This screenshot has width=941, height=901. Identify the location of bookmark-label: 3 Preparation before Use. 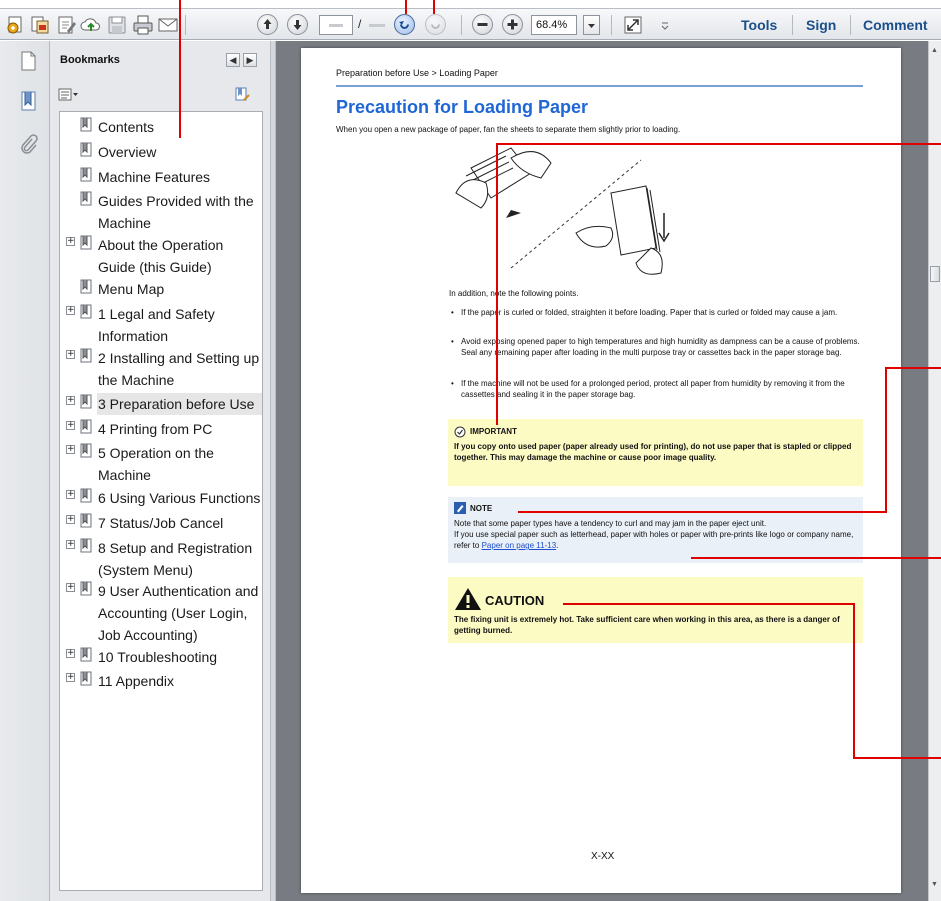
(179, 404).